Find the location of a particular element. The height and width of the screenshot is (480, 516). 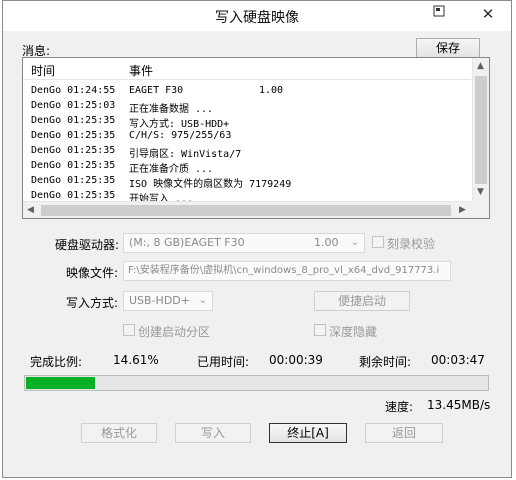

drive-value: (M:, 8 GB)EAGET F30 is located at coordinates (187, 242).